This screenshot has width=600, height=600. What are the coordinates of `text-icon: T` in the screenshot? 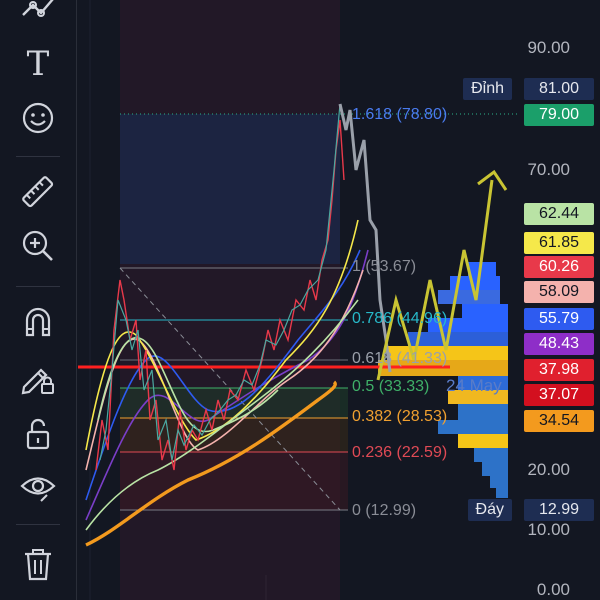 It's located at (38, 64).